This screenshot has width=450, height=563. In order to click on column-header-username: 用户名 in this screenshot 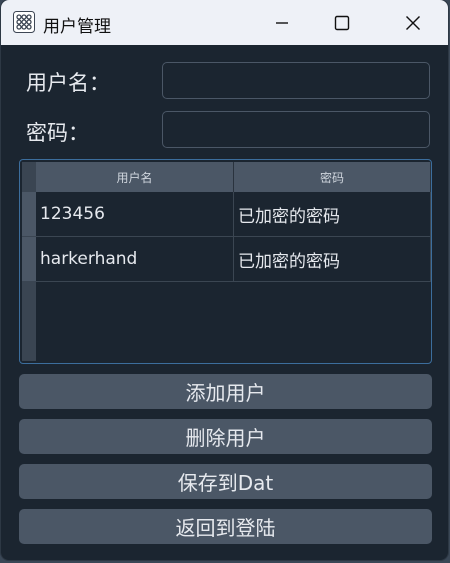, I will do `click(135, 177)`.